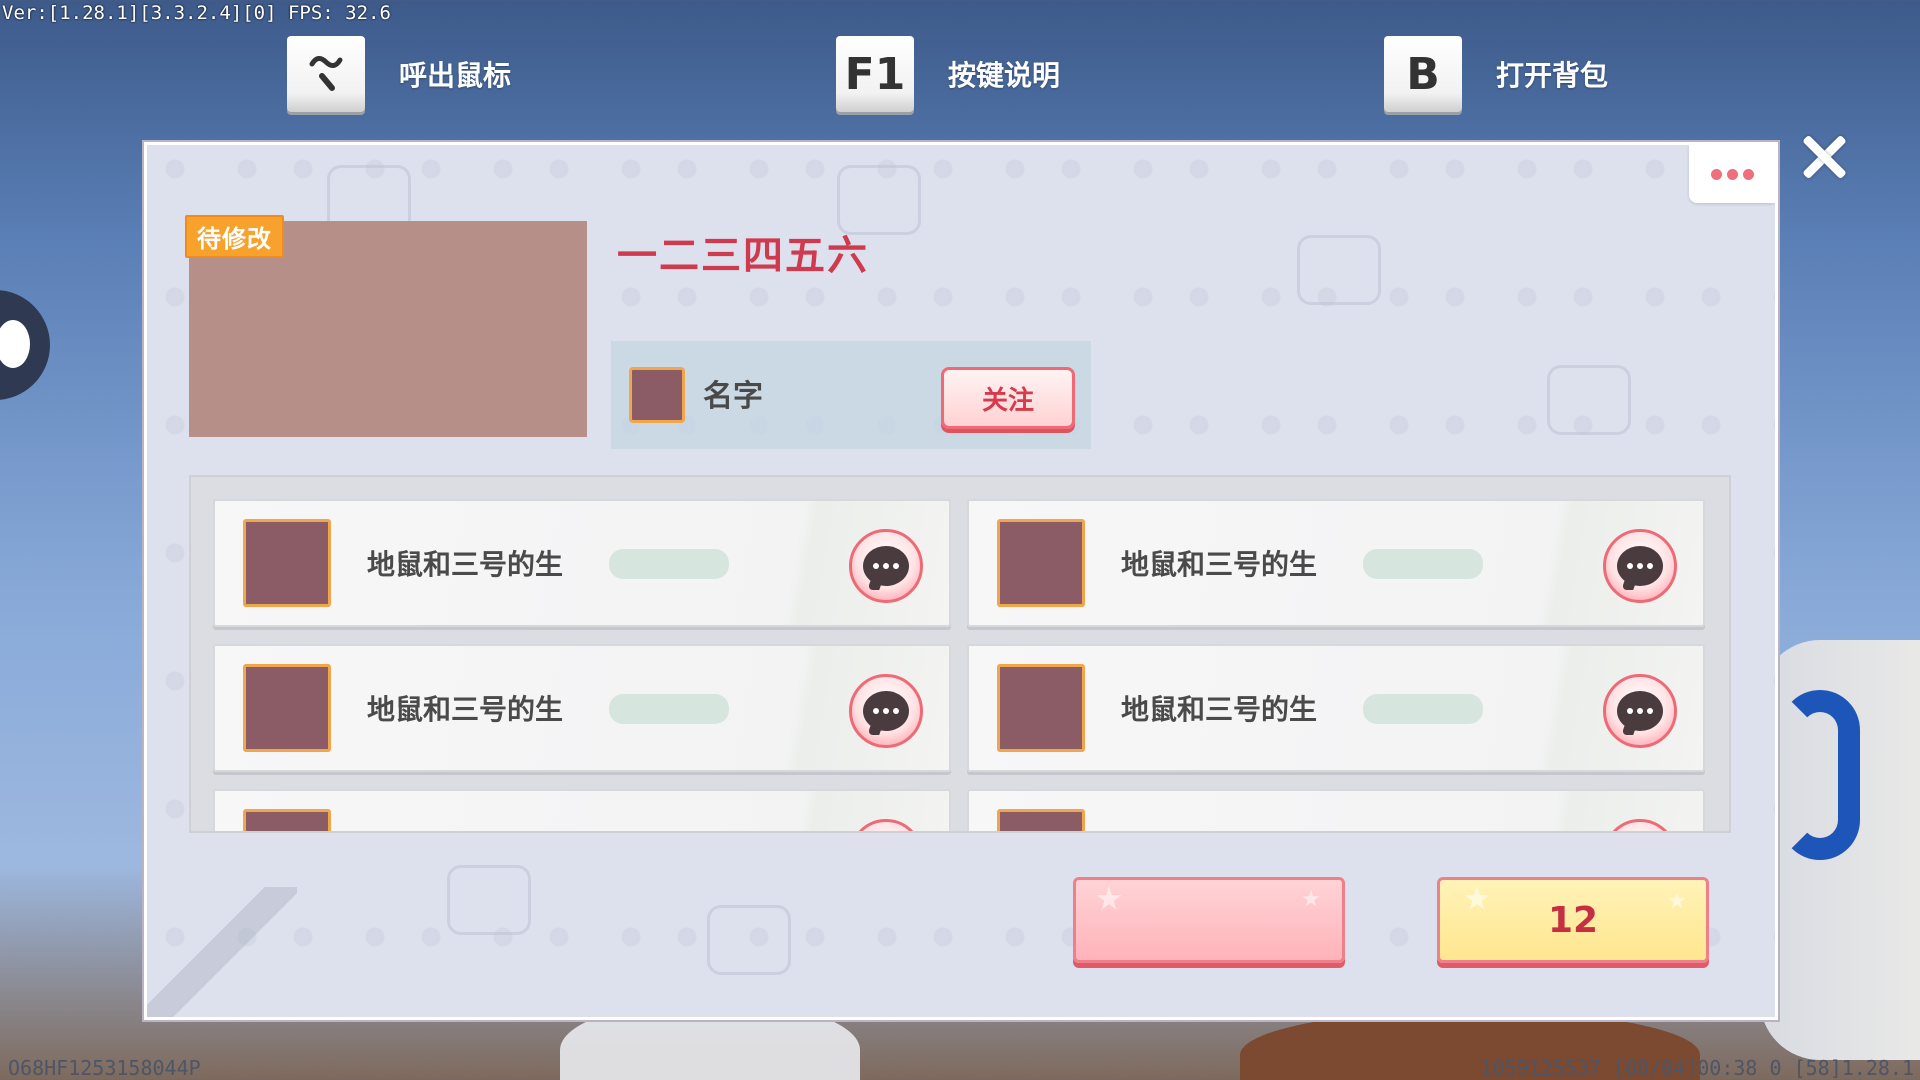 The height and width of the screenshot is (1080, 1920). Describe the element at coordinates (104, 1068) in the screenshot. I see `debug-device-id: O68HF1253158044P` at that location.